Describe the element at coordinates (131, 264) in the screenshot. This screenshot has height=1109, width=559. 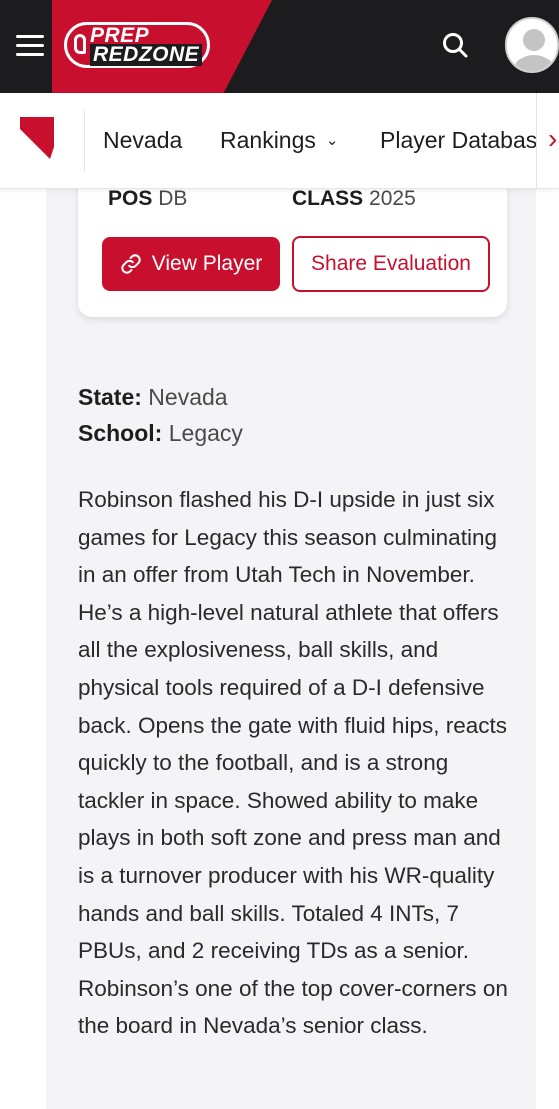
I see `link-icon` at that location.